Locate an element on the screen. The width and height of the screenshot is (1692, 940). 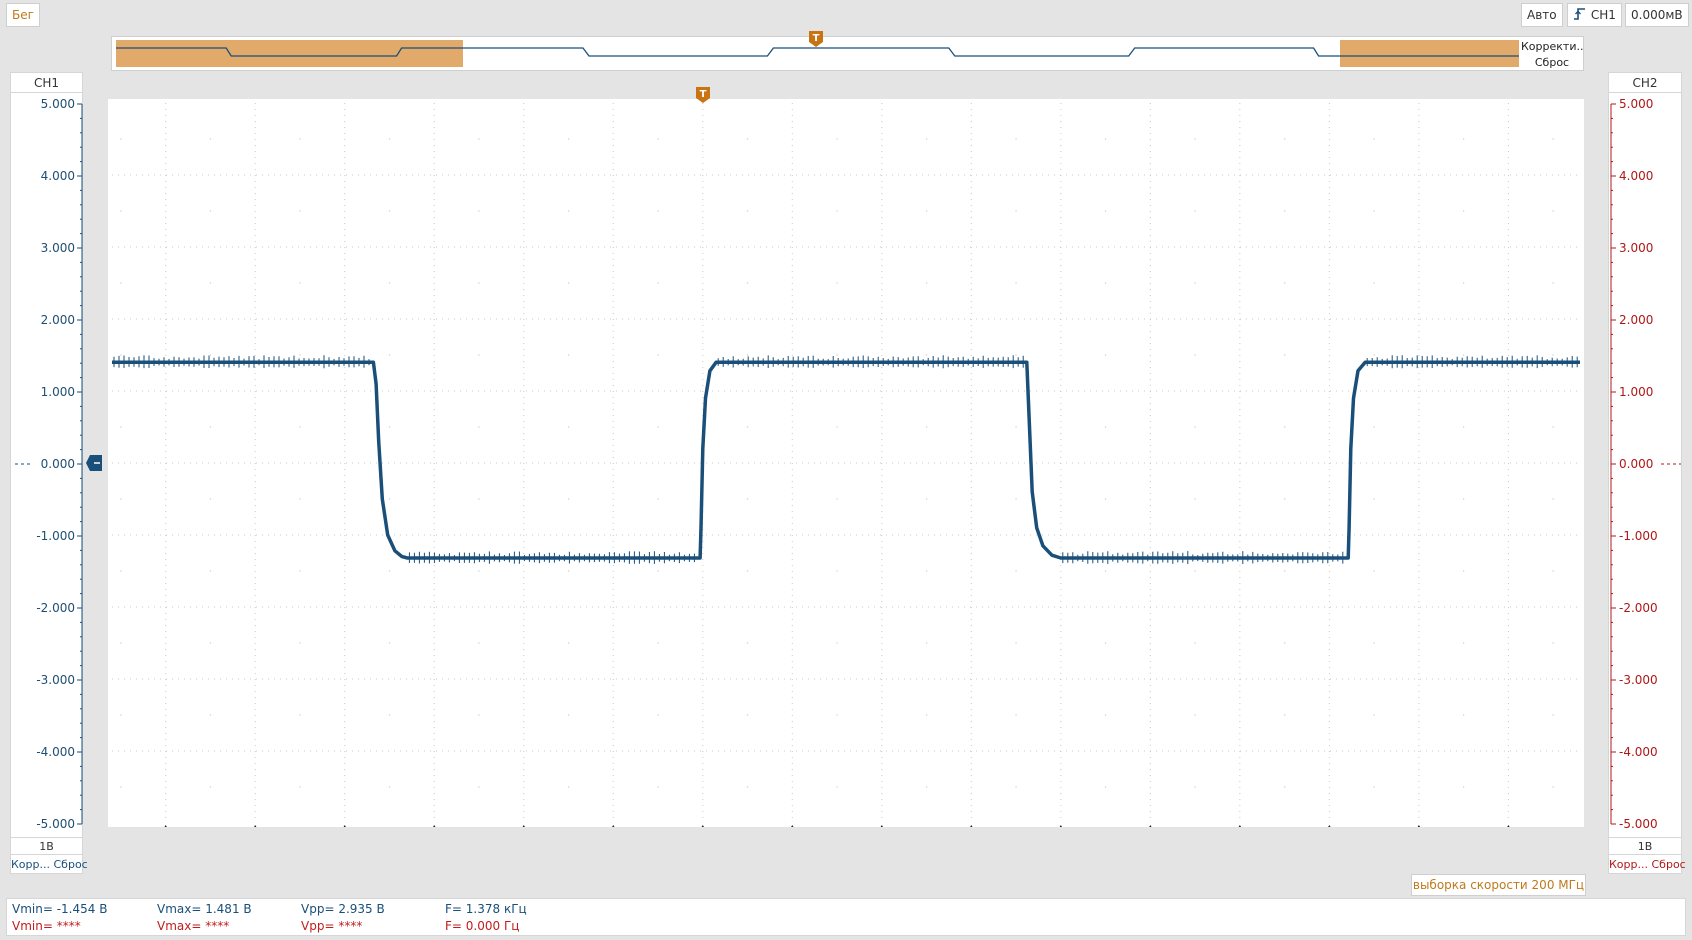
trigger-marker-label: T is located at coordinates (702, 94).